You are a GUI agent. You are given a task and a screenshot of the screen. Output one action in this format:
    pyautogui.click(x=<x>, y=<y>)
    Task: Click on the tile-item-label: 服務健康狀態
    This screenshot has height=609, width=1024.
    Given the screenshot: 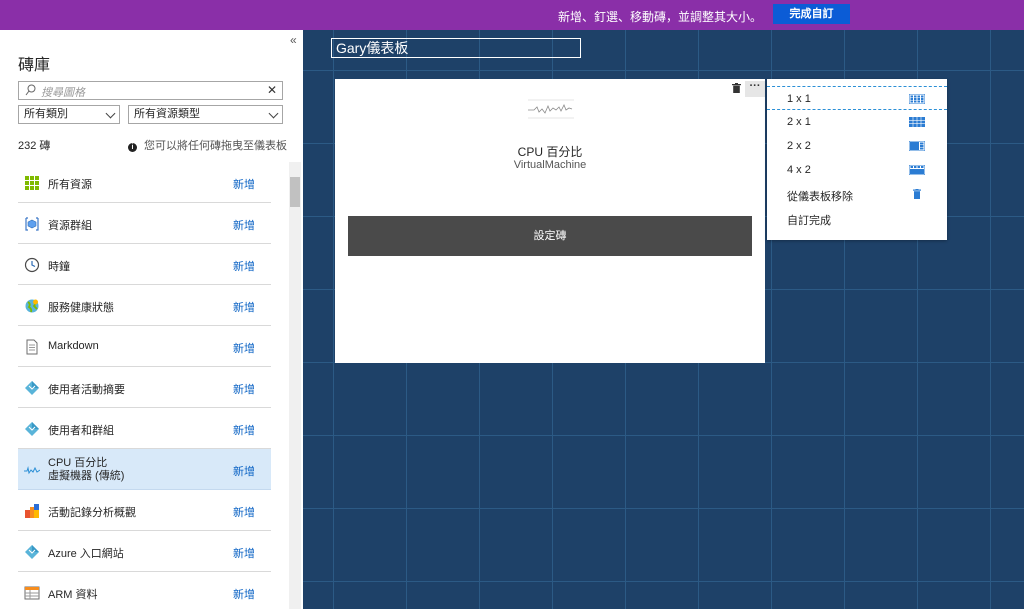 What is the action you would take?
    pyautogui.click(x=81, y=308)
    